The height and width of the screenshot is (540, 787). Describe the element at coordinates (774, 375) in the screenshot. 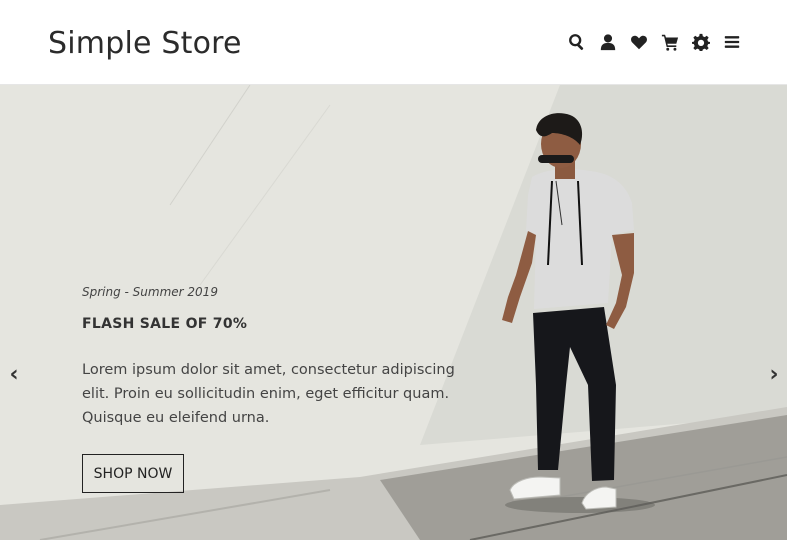

I see `next-slide-arrow-icon: ›` at that location.